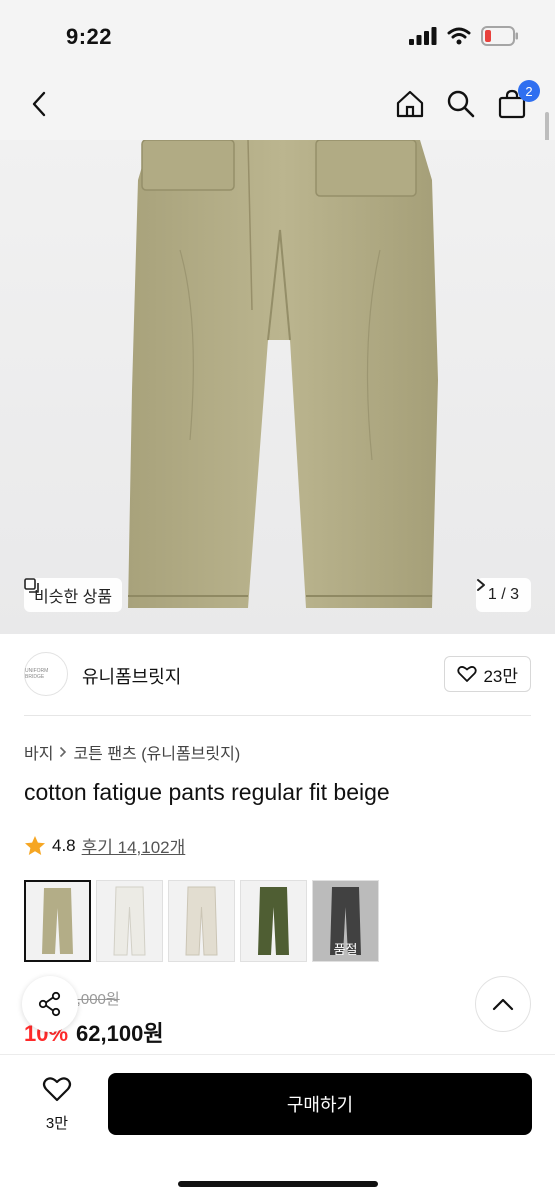  I want to click on battery-low-icon, so click(499, 36).